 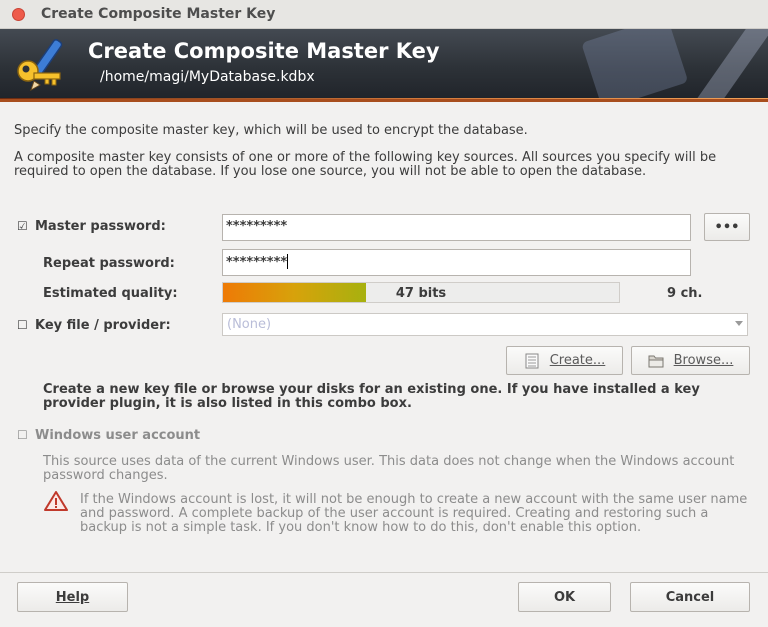 I want to click on database-path: /home/magi/MyDatabase.kdbx, so click(x=207, y=77).